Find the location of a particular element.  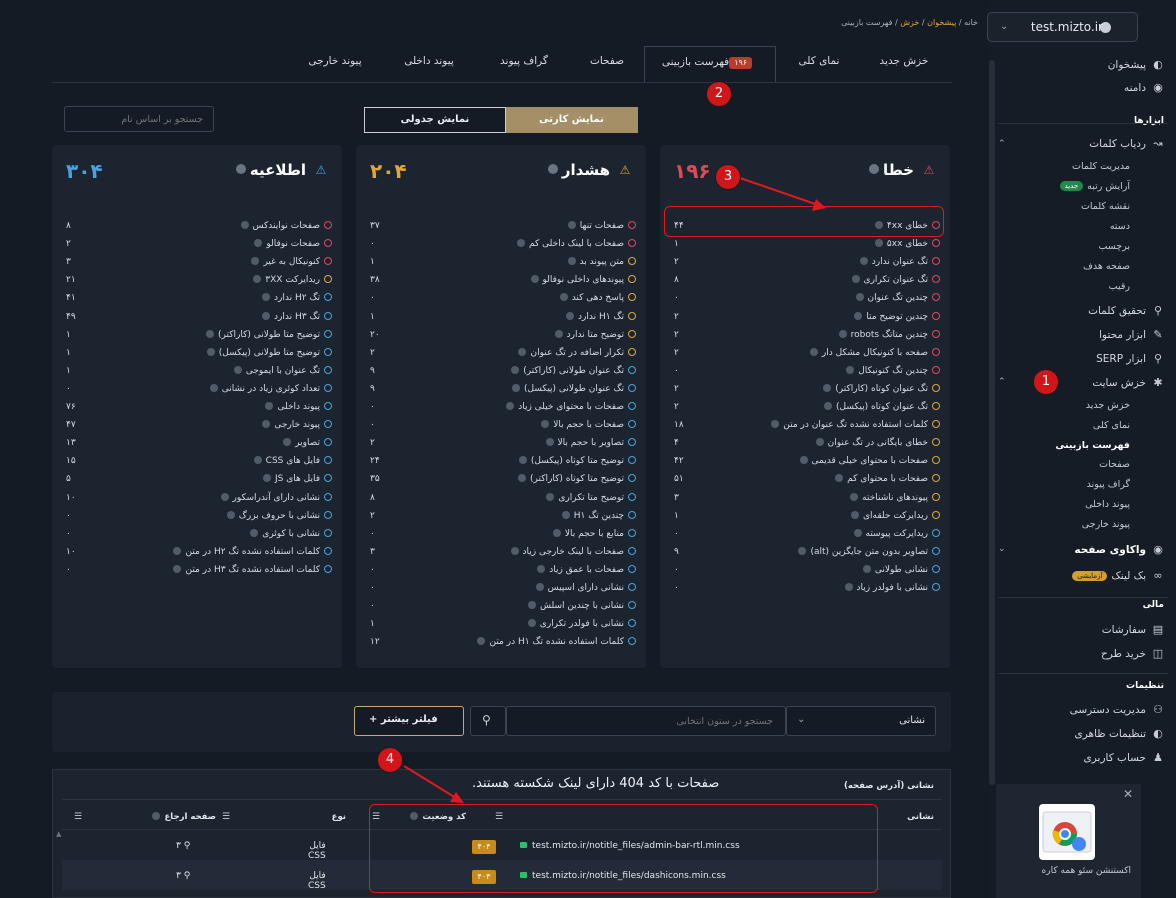

annotation-marker-4: 4 is located at coordinates (390, 760).